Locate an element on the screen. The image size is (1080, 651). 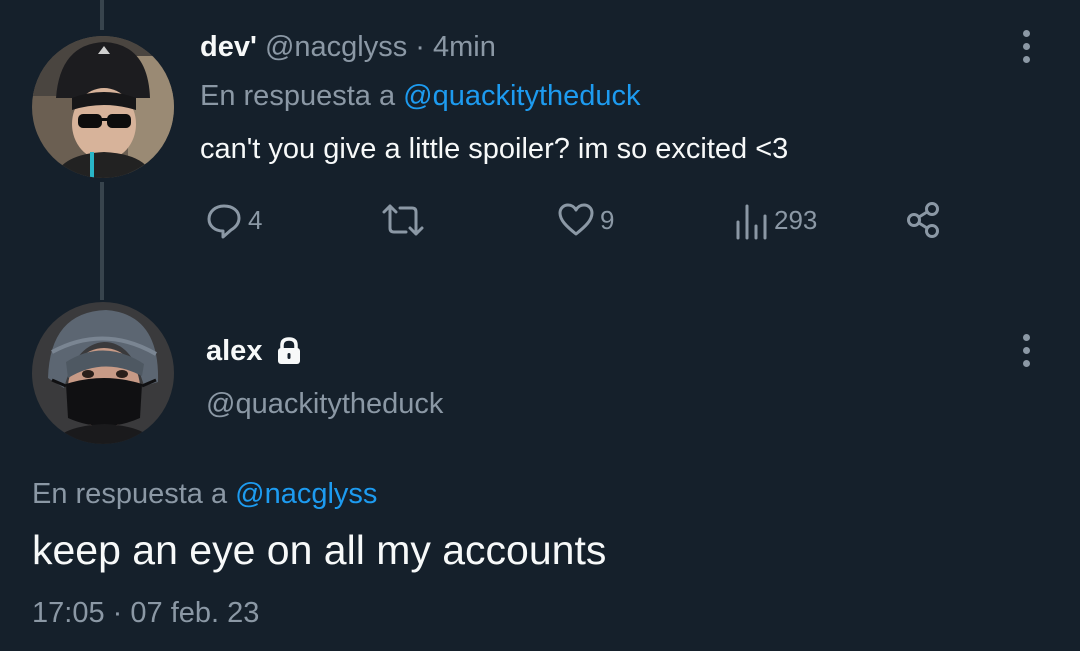
display-name: alex is located at coordinates (234, 351).